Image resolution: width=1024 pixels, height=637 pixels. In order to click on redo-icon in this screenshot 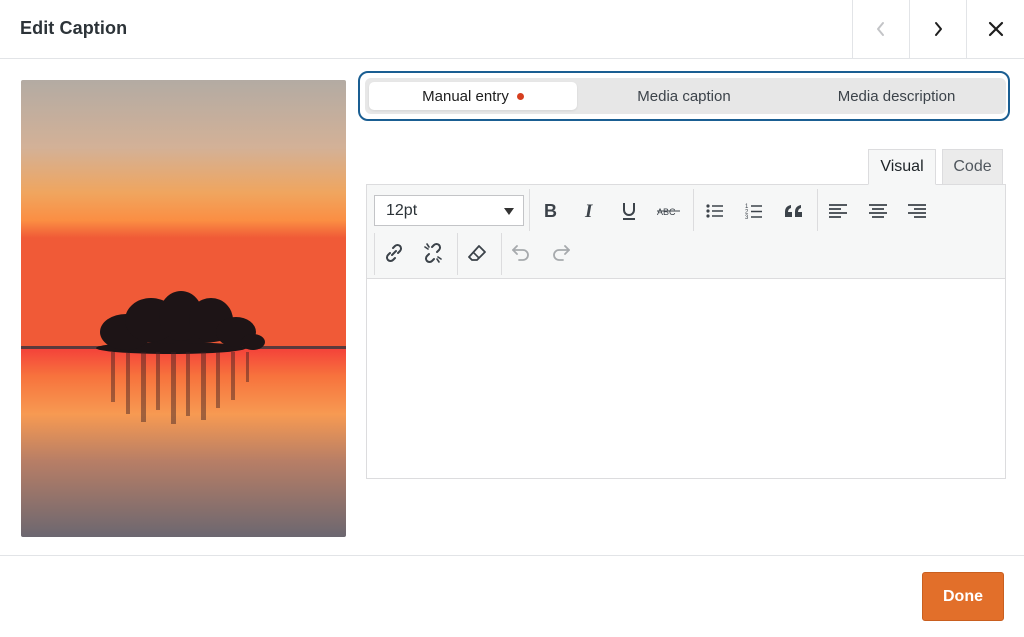, I will do `click(561, 253)`.